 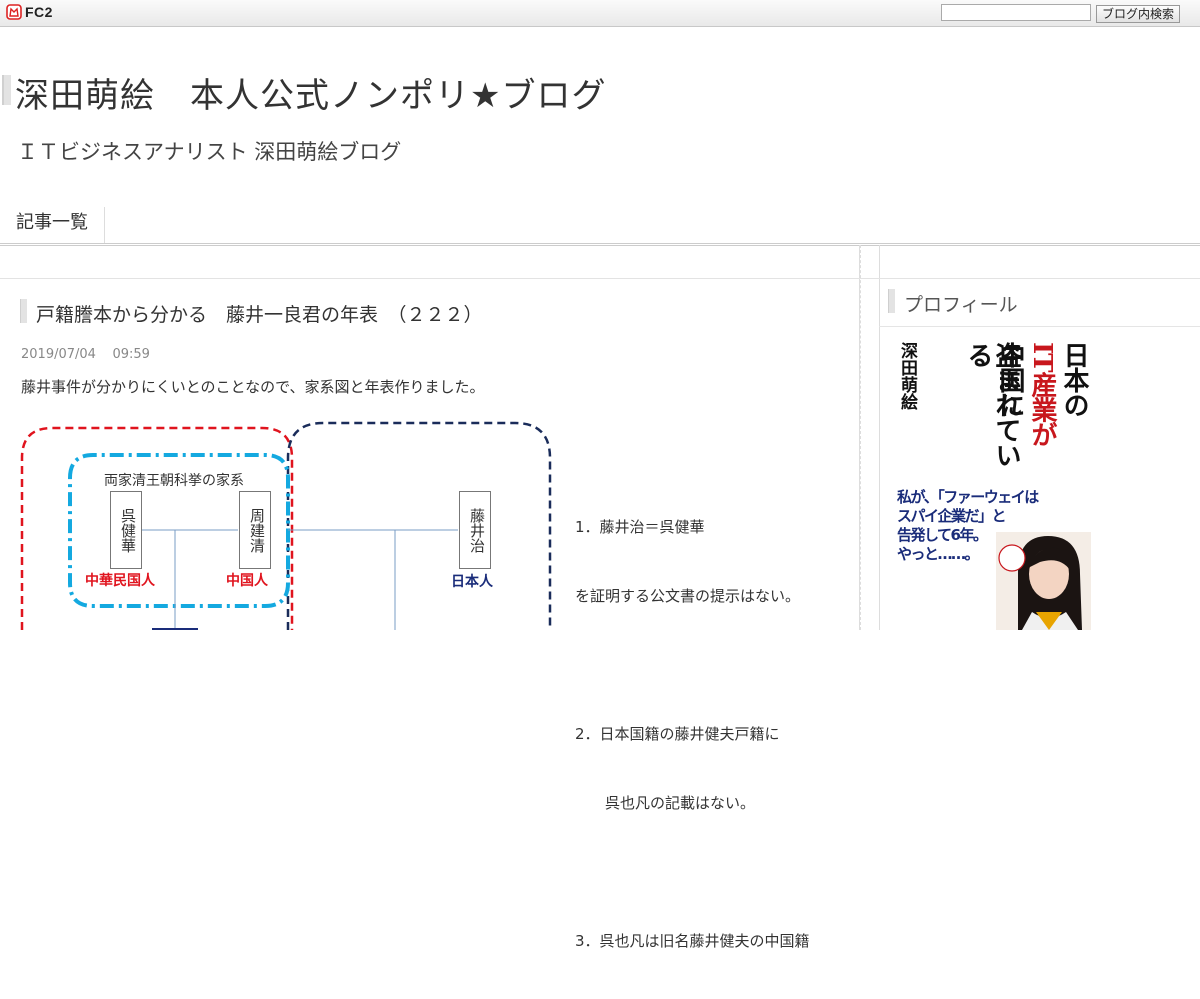 I want to click on note-line: 2．日本国籍の藤井健夫戸籍に, so click(x=677, y=734).